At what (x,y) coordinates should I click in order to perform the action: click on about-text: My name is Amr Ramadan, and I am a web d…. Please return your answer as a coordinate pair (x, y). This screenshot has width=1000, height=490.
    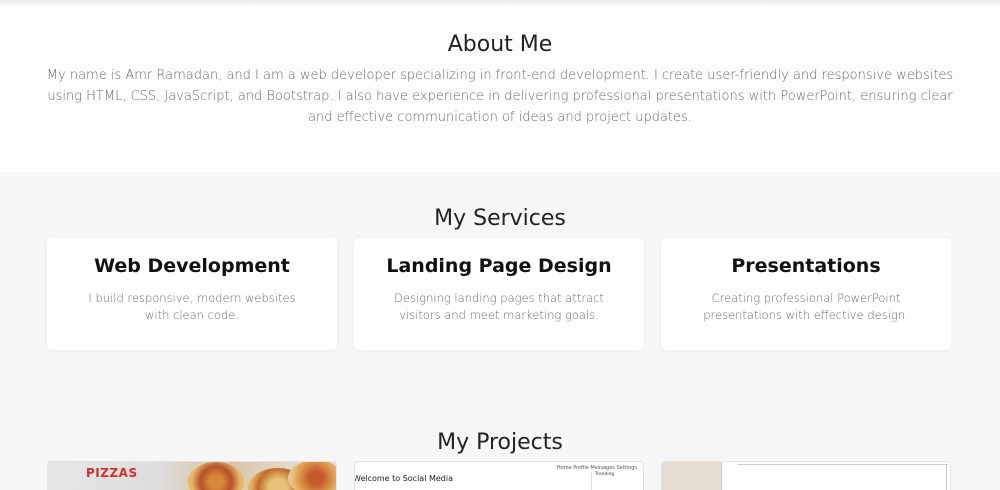
    Looking at the image, I should click on (500, 96).